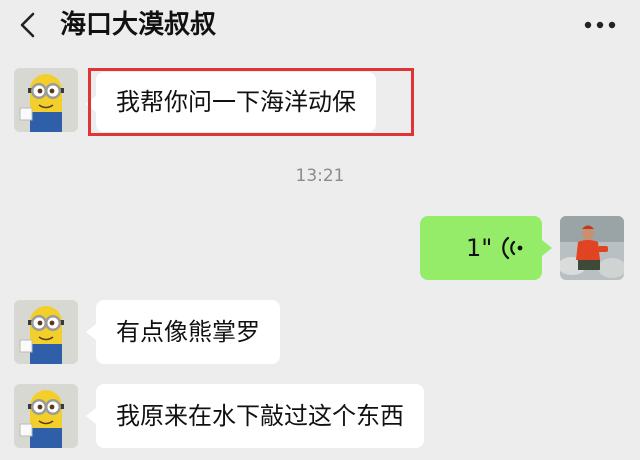 The image size is (640, 460). Describe the element at coordinates (592, 248) in the screenshot. I see `user-avatar` at that location.